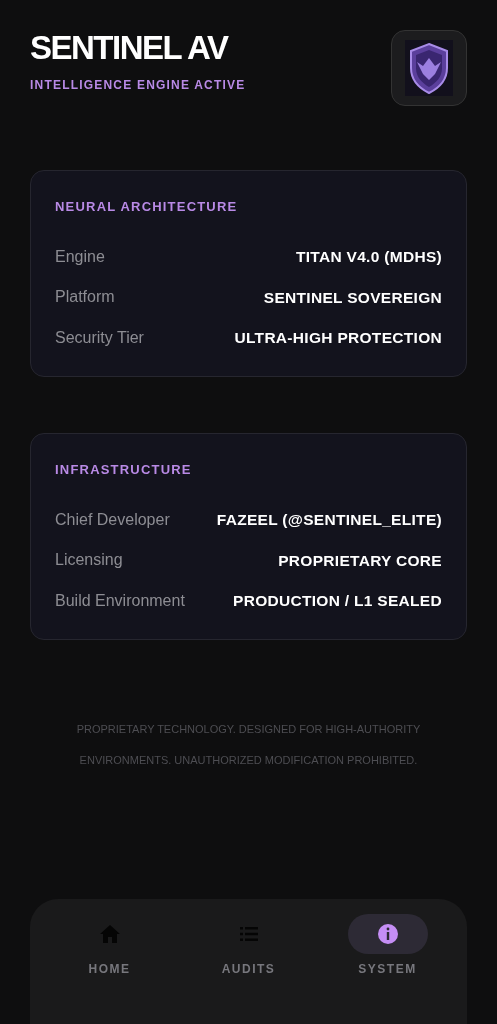 This screenshot has width=497, height=1024. I want to click on app-title: SENTINEL AV, so click(130, 48).